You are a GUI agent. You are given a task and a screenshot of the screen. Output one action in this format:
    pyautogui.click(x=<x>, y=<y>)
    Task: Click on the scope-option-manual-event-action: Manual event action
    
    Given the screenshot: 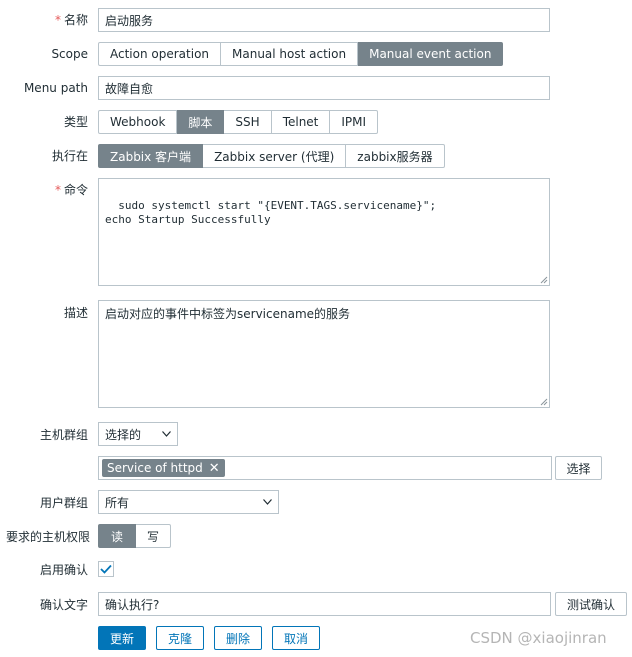 What is the action you would take?
    pyautogui.click(x=431, y=54)
    